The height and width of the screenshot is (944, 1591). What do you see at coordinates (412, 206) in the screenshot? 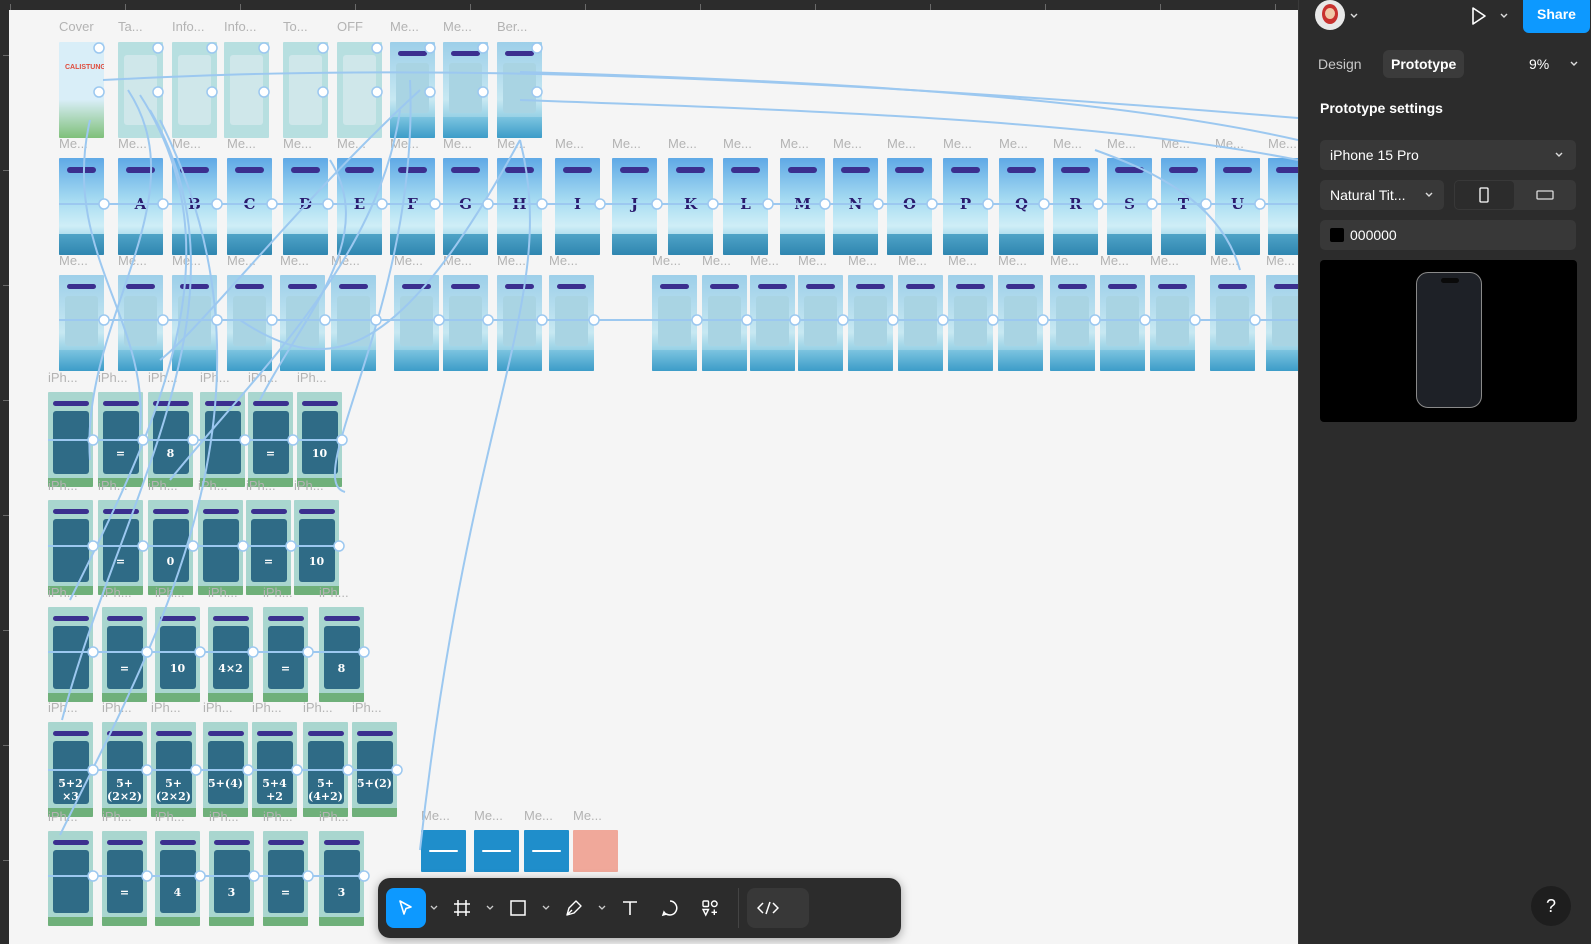
I see `frame-thumbnail: F` at bounding box center [412, 206].